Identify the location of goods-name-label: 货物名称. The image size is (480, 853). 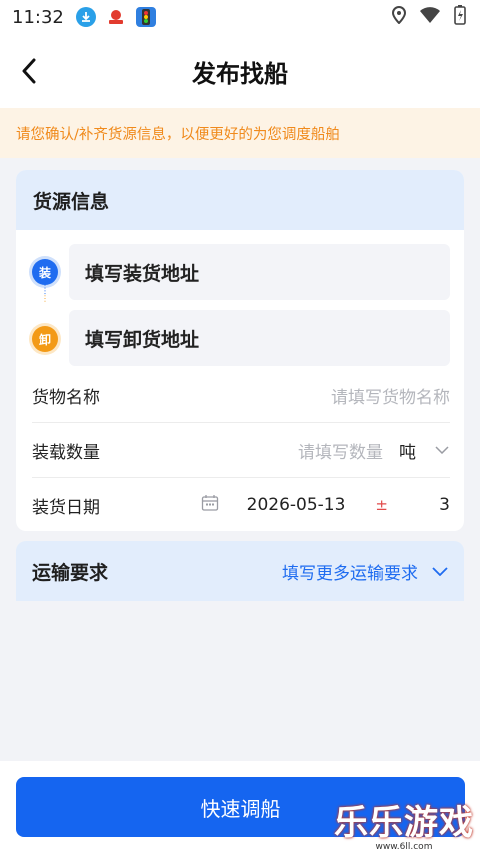
(66, 397).